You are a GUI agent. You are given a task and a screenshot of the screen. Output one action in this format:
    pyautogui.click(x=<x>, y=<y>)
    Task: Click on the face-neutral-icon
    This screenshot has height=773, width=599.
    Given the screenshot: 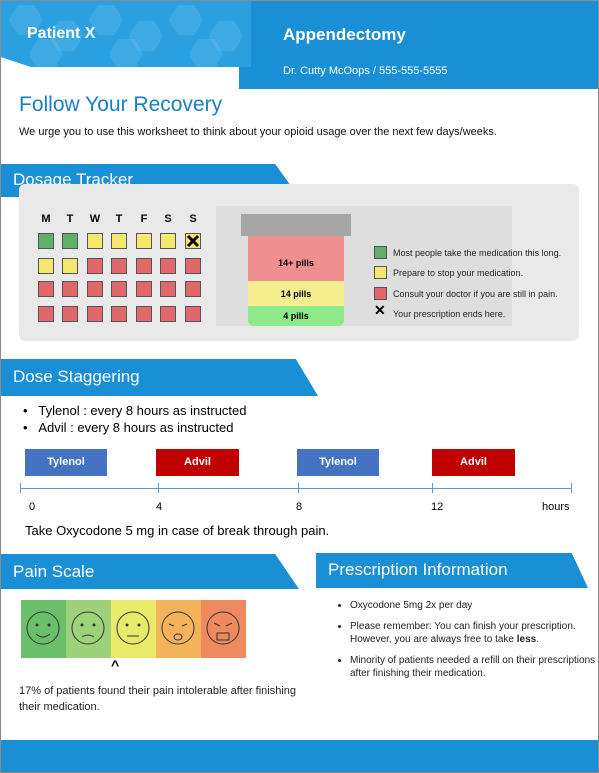 What is the action you would take?
    pyautogui.click(x=133, y=629)
    